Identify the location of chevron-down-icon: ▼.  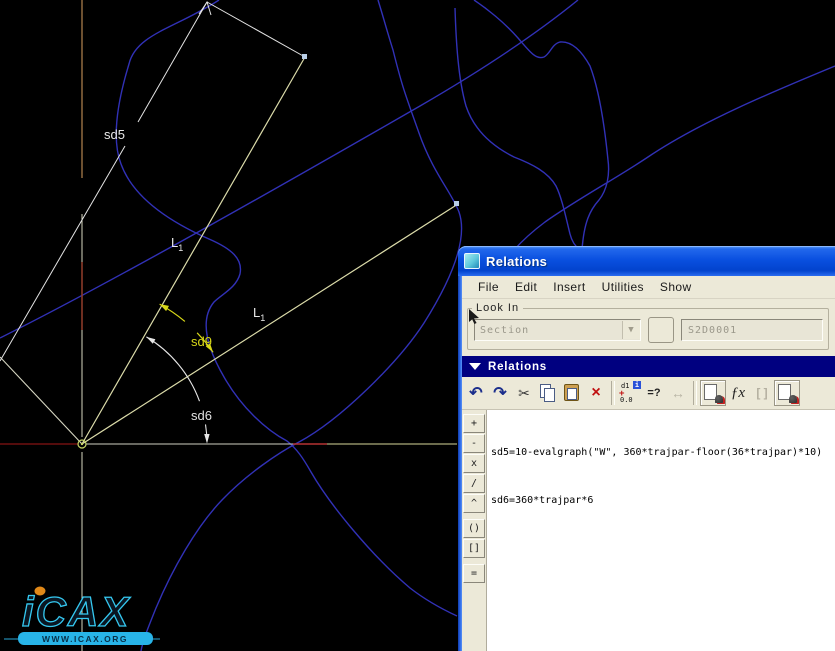
(631, 330).